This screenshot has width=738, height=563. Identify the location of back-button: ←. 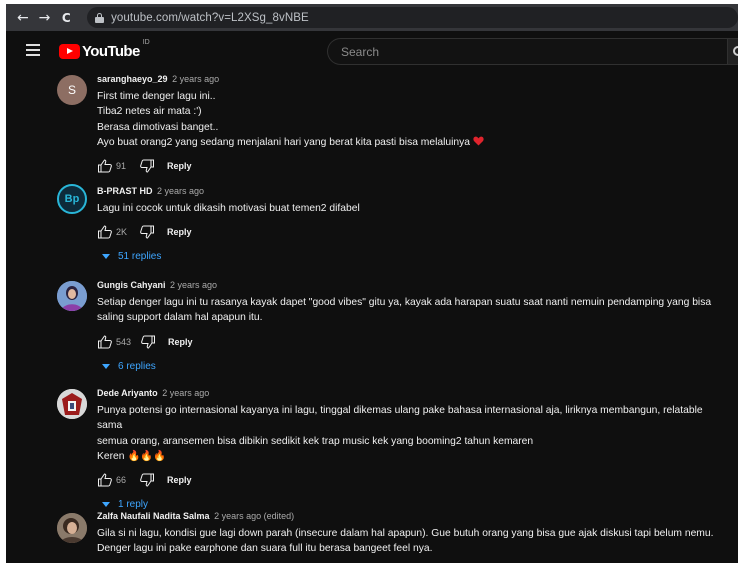
(23, 18).